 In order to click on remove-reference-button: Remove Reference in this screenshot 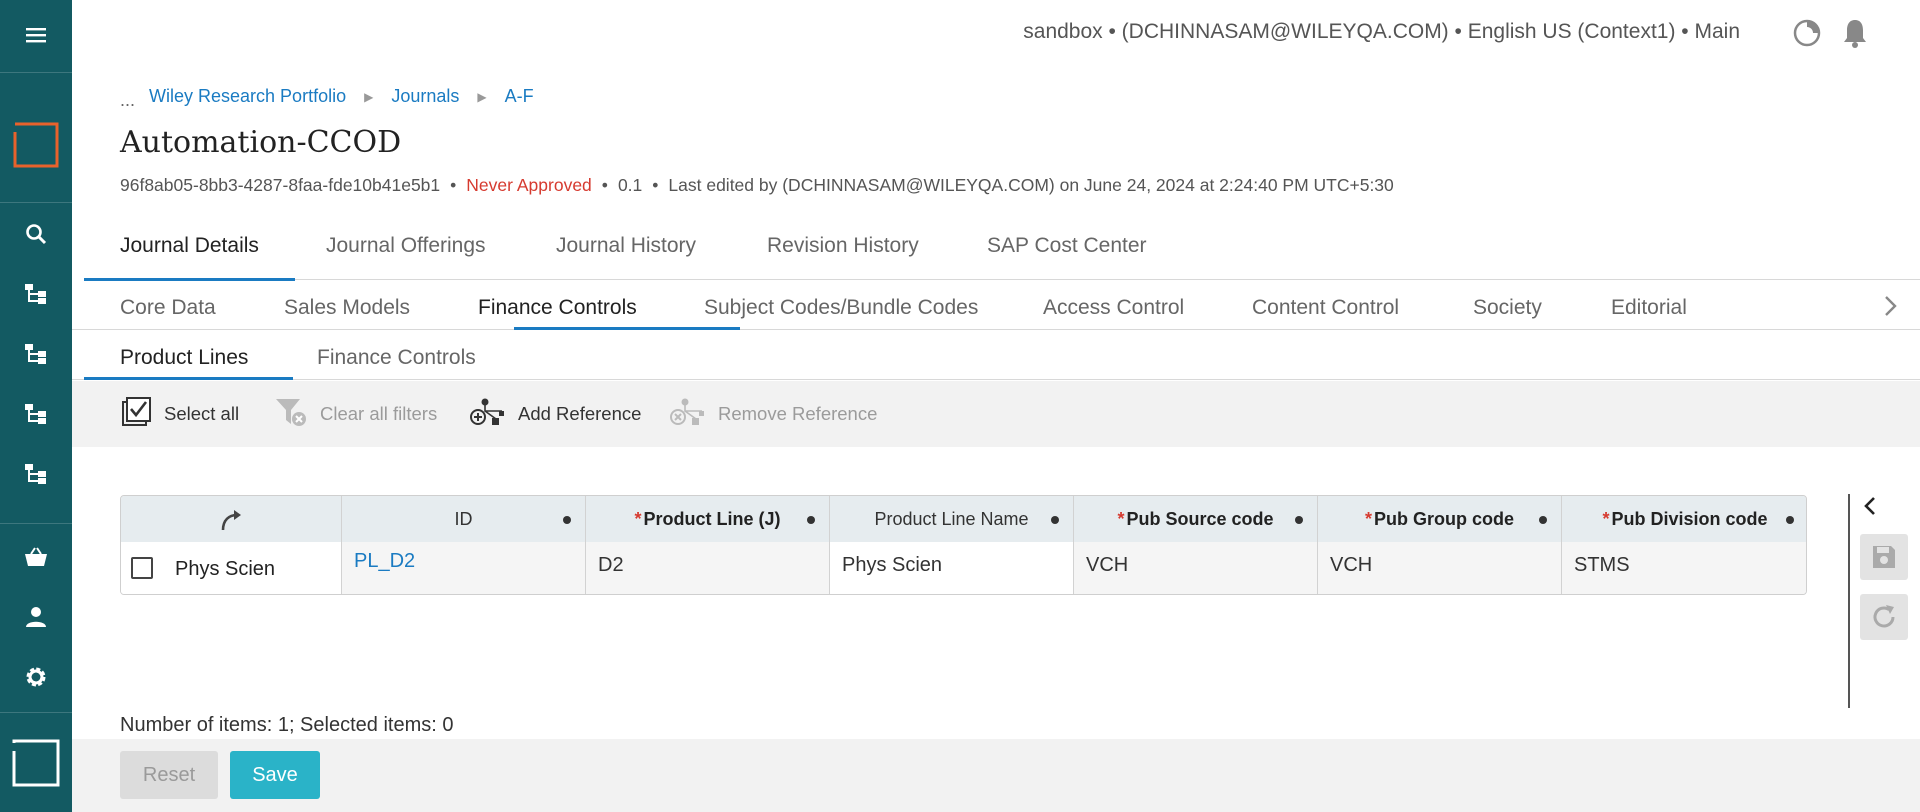, I will do `click(773, 414)`.